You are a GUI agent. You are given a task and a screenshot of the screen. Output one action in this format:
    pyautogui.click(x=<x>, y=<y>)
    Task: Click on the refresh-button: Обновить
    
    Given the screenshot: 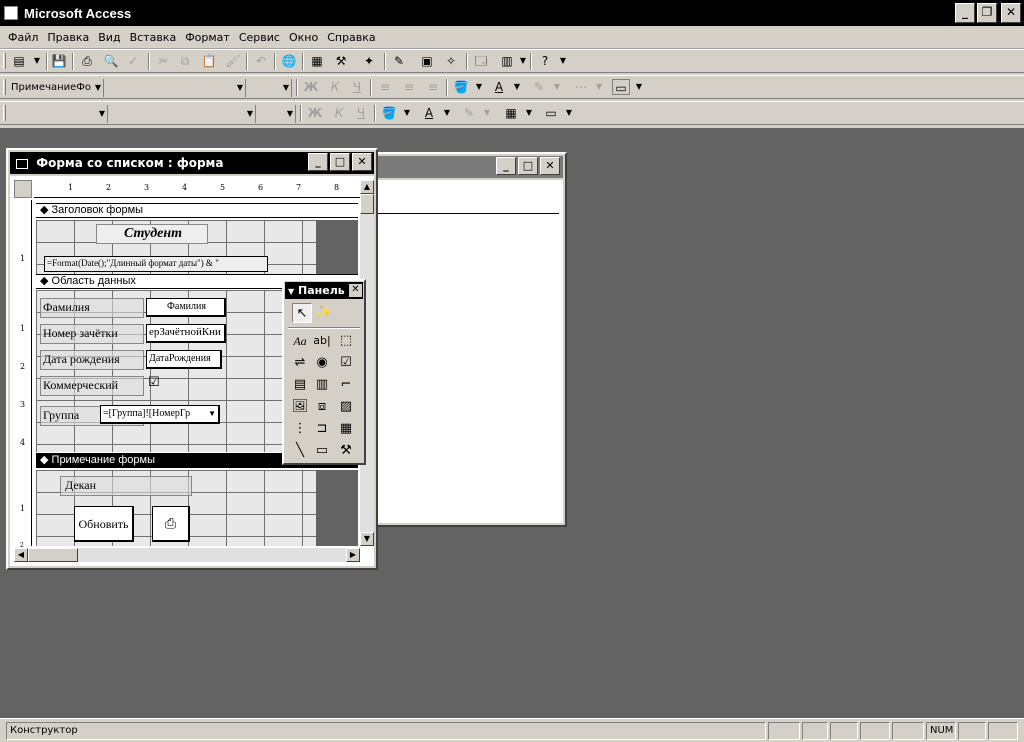 What is the action you would take?
    pyautogui.click(x=104, y=524)
    